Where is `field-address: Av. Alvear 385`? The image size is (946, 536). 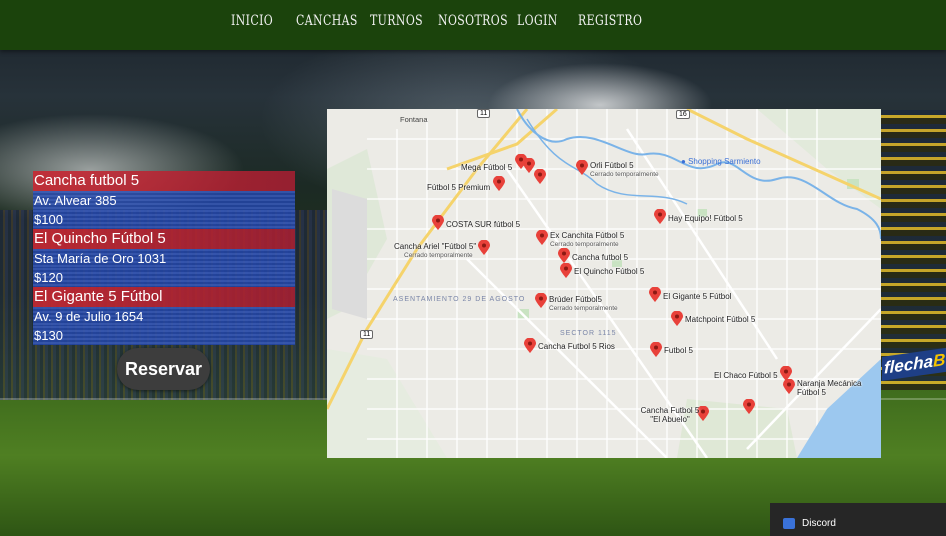 field-address: Av. Alvear 385 is located at coordinates (164, 200).